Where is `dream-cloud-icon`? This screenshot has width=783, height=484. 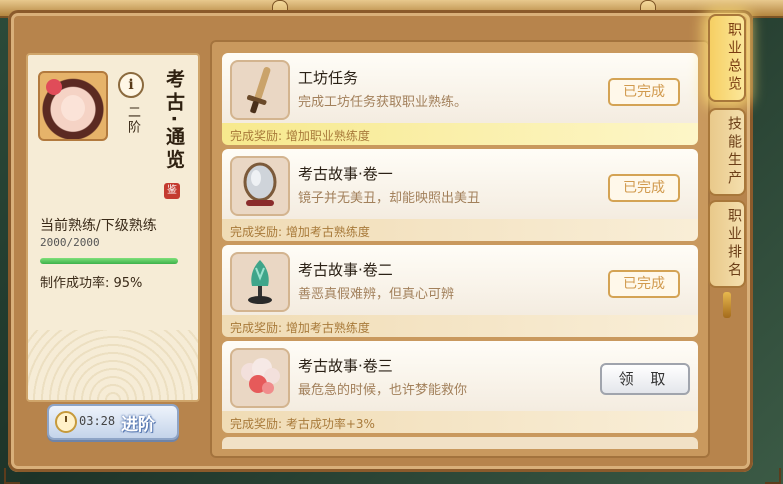
dream-cloud-icon is located at coordinates (260, 378).